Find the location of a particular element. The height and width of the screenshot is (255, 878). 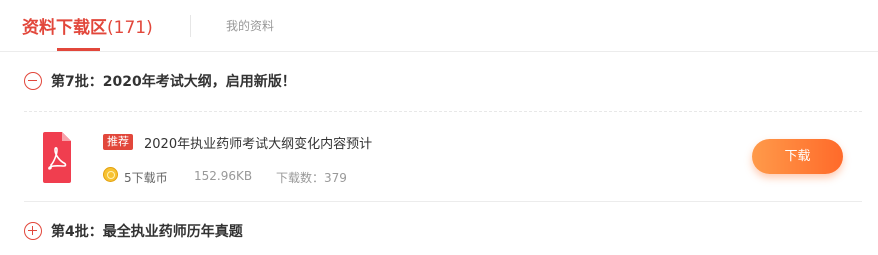

file-title-link: 2020年执业药师考试大纲变化内容预计 is located at coordinates (258, 142).